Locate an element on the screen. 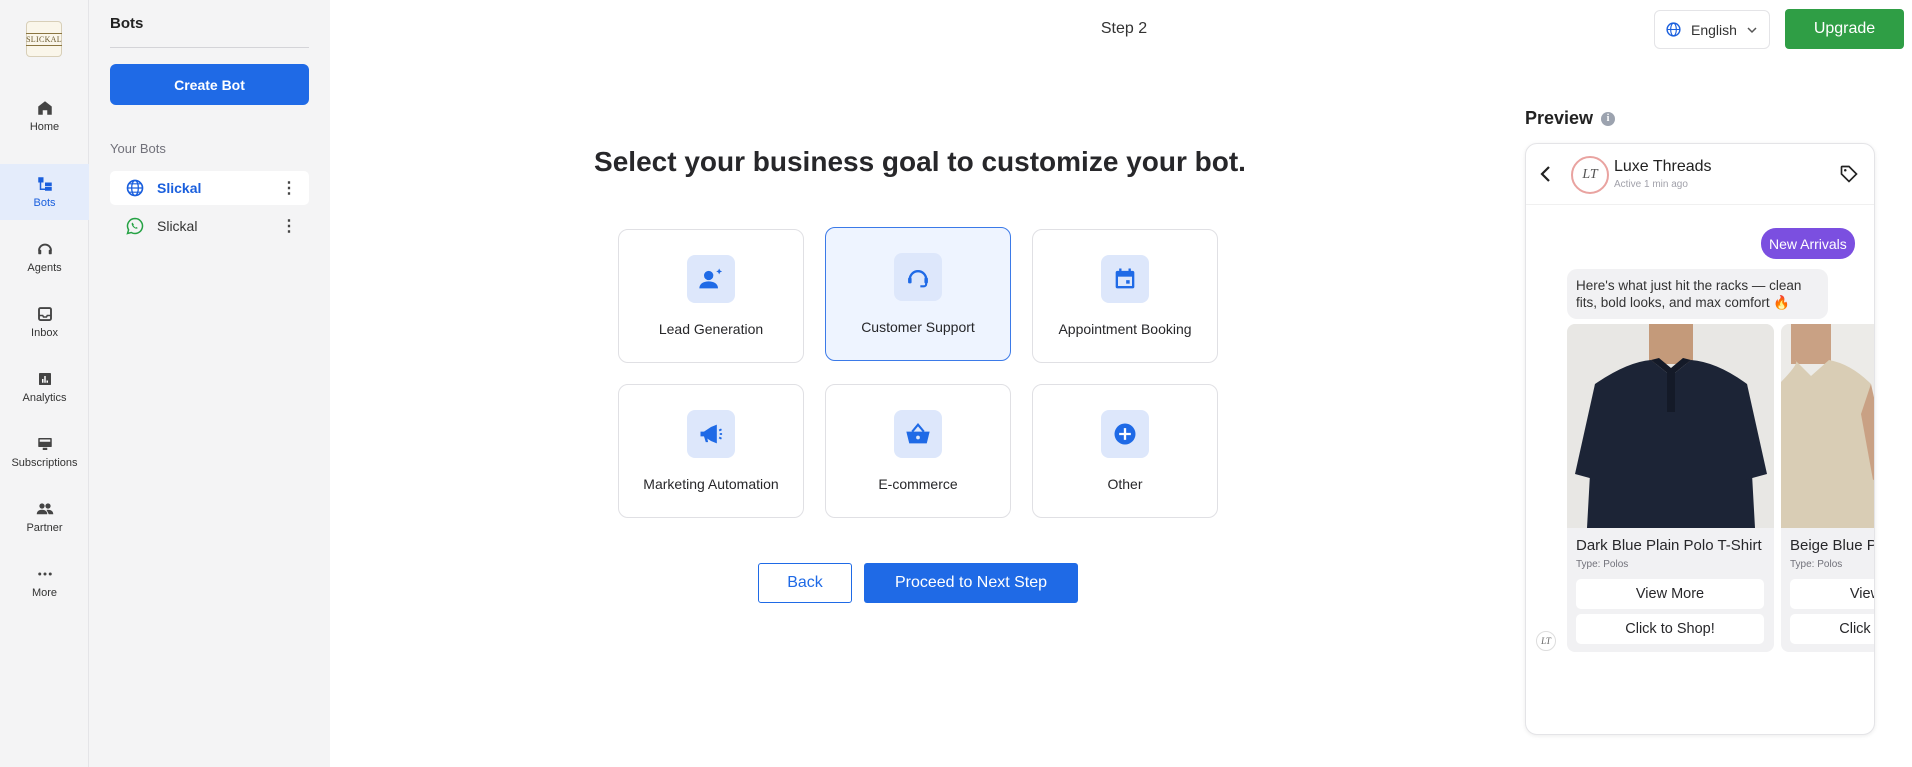  language-select: English is located at coordinates (1712, 29).